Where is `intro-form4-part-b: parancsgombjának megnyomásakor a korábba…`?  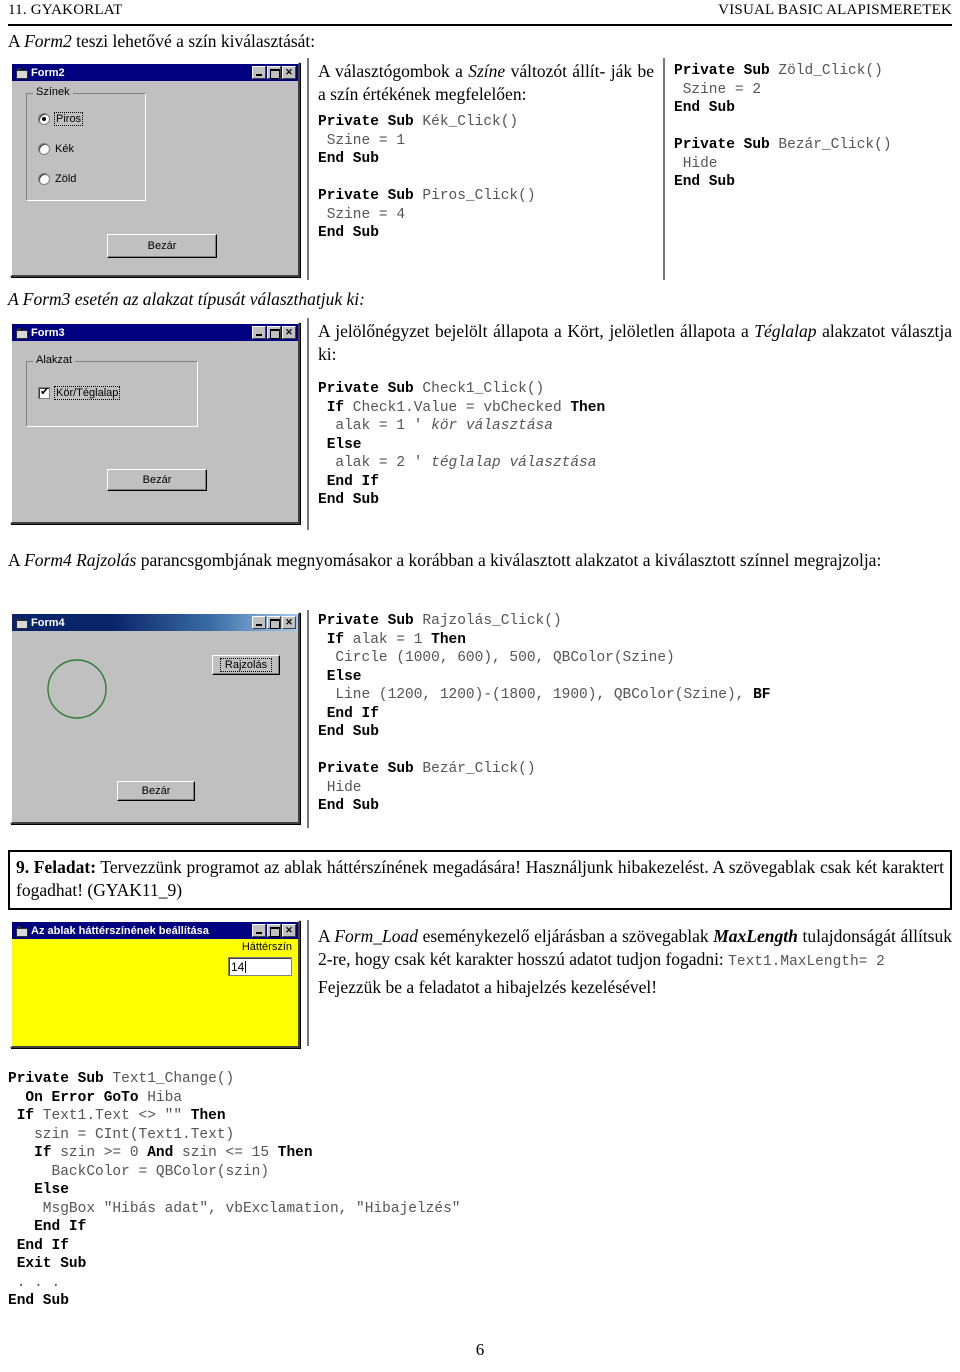
intro-form4-part-b: parancsgombjának megnyomásakor a korábba… is located at coordinates (509, 560).